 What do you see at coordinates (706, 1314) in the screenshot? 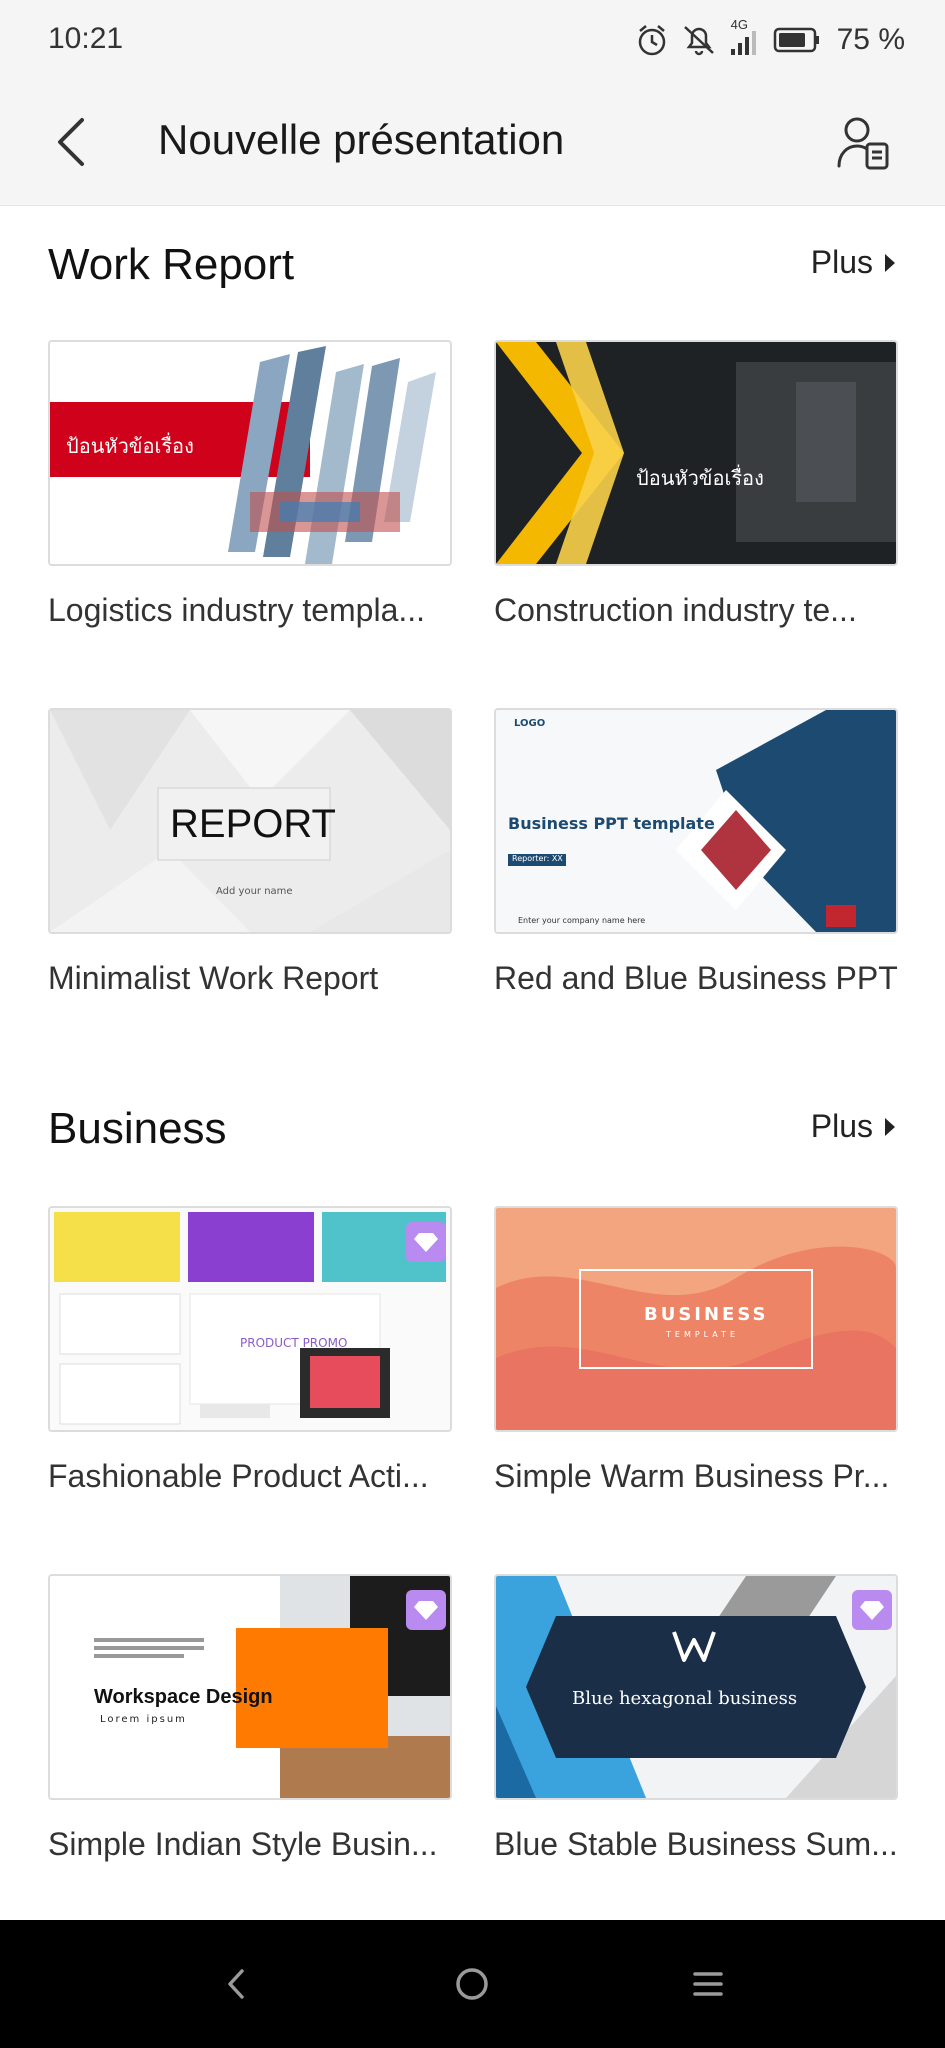
I see `thumbnail-title: BUSINESS` at bounding box center [706, 1314].